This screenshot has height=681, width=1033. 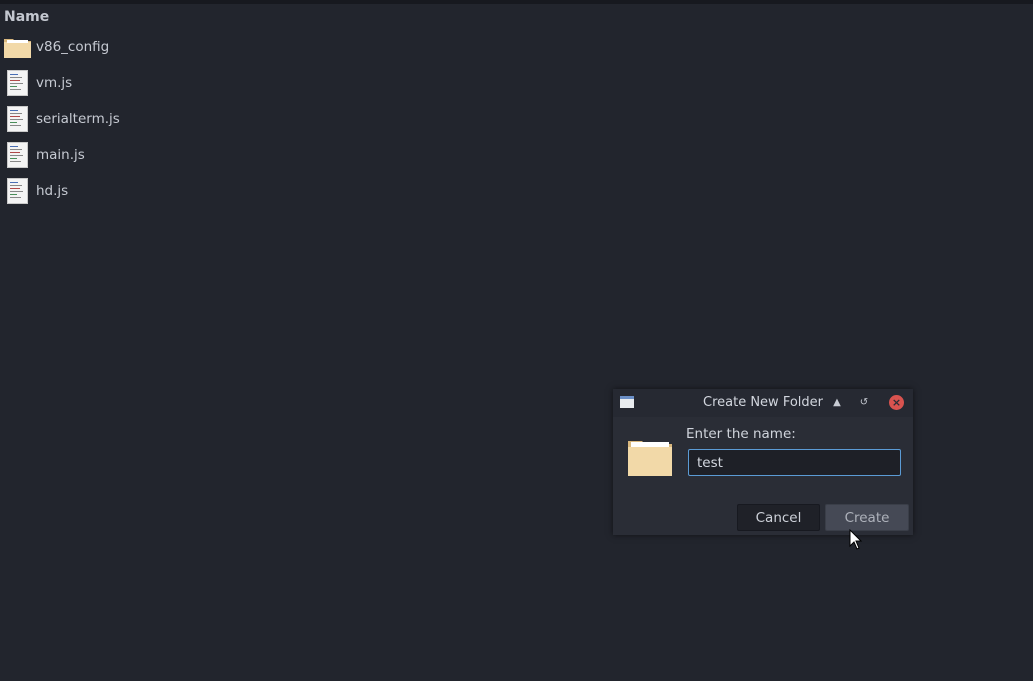 I want to click on mouse-cursor-icon, so click(x=856, y=539).